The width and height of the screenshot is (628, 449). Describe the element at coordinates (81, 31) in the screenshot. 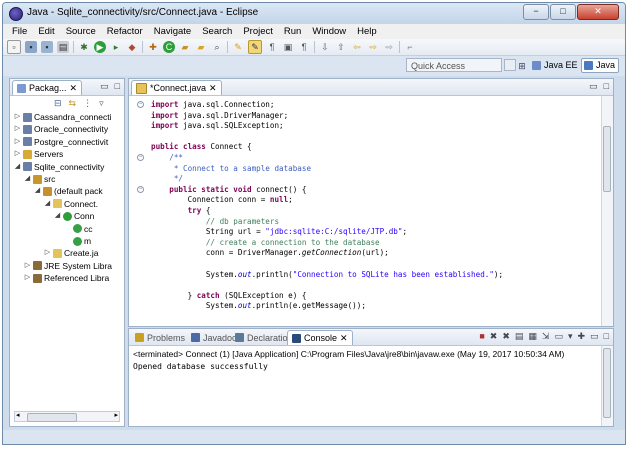

I see `menu-source: Source` at that location.